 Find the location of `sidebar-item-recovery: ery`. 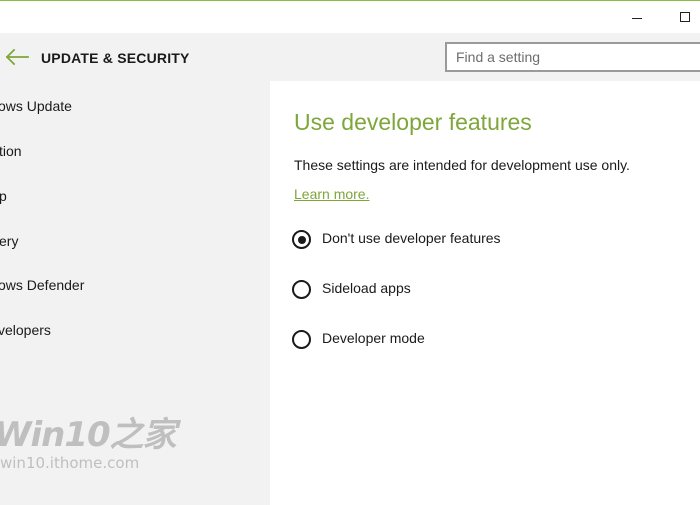

sidebar-item-recovery: ery is located at coordinates (135, 240).